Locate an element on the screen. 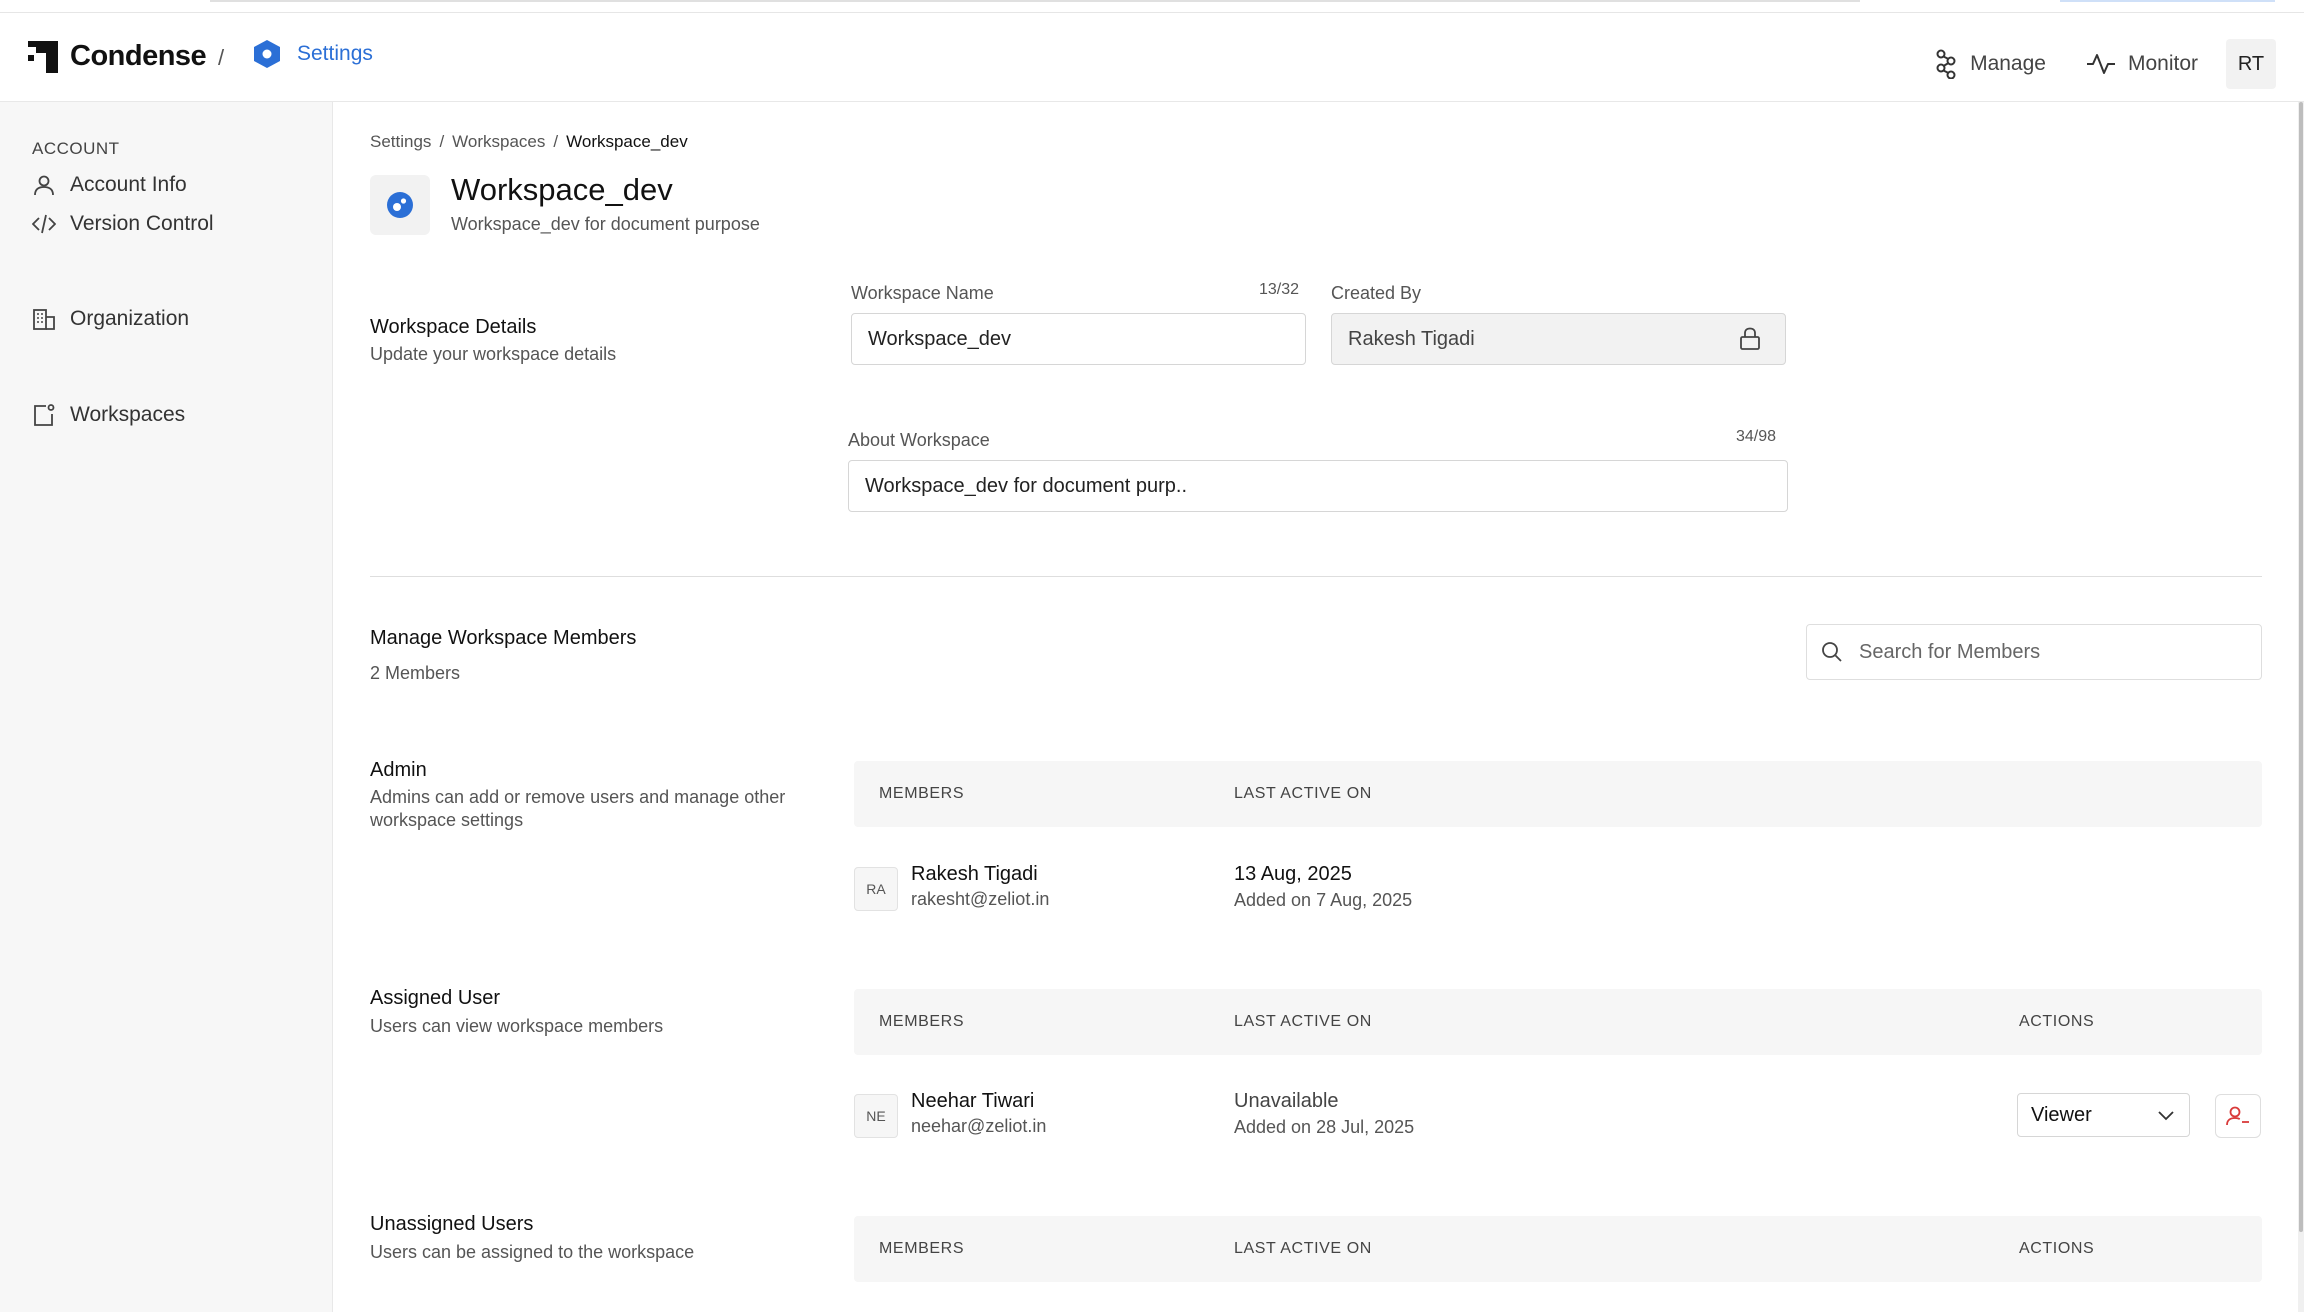 This screenshot has width=2304, height=1312. header-nav: Manage Monitor RT is located at coordinates (2105, 64).